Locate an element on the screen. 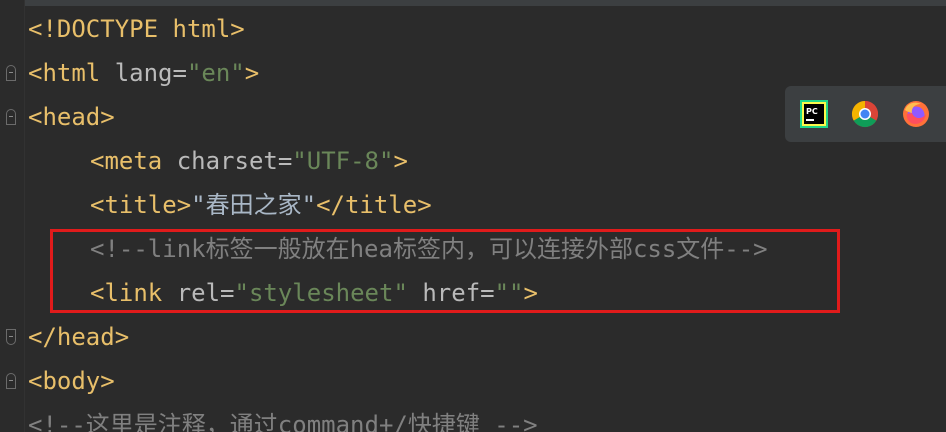  code-line-8: </head> is located at coordinates (473, 337).